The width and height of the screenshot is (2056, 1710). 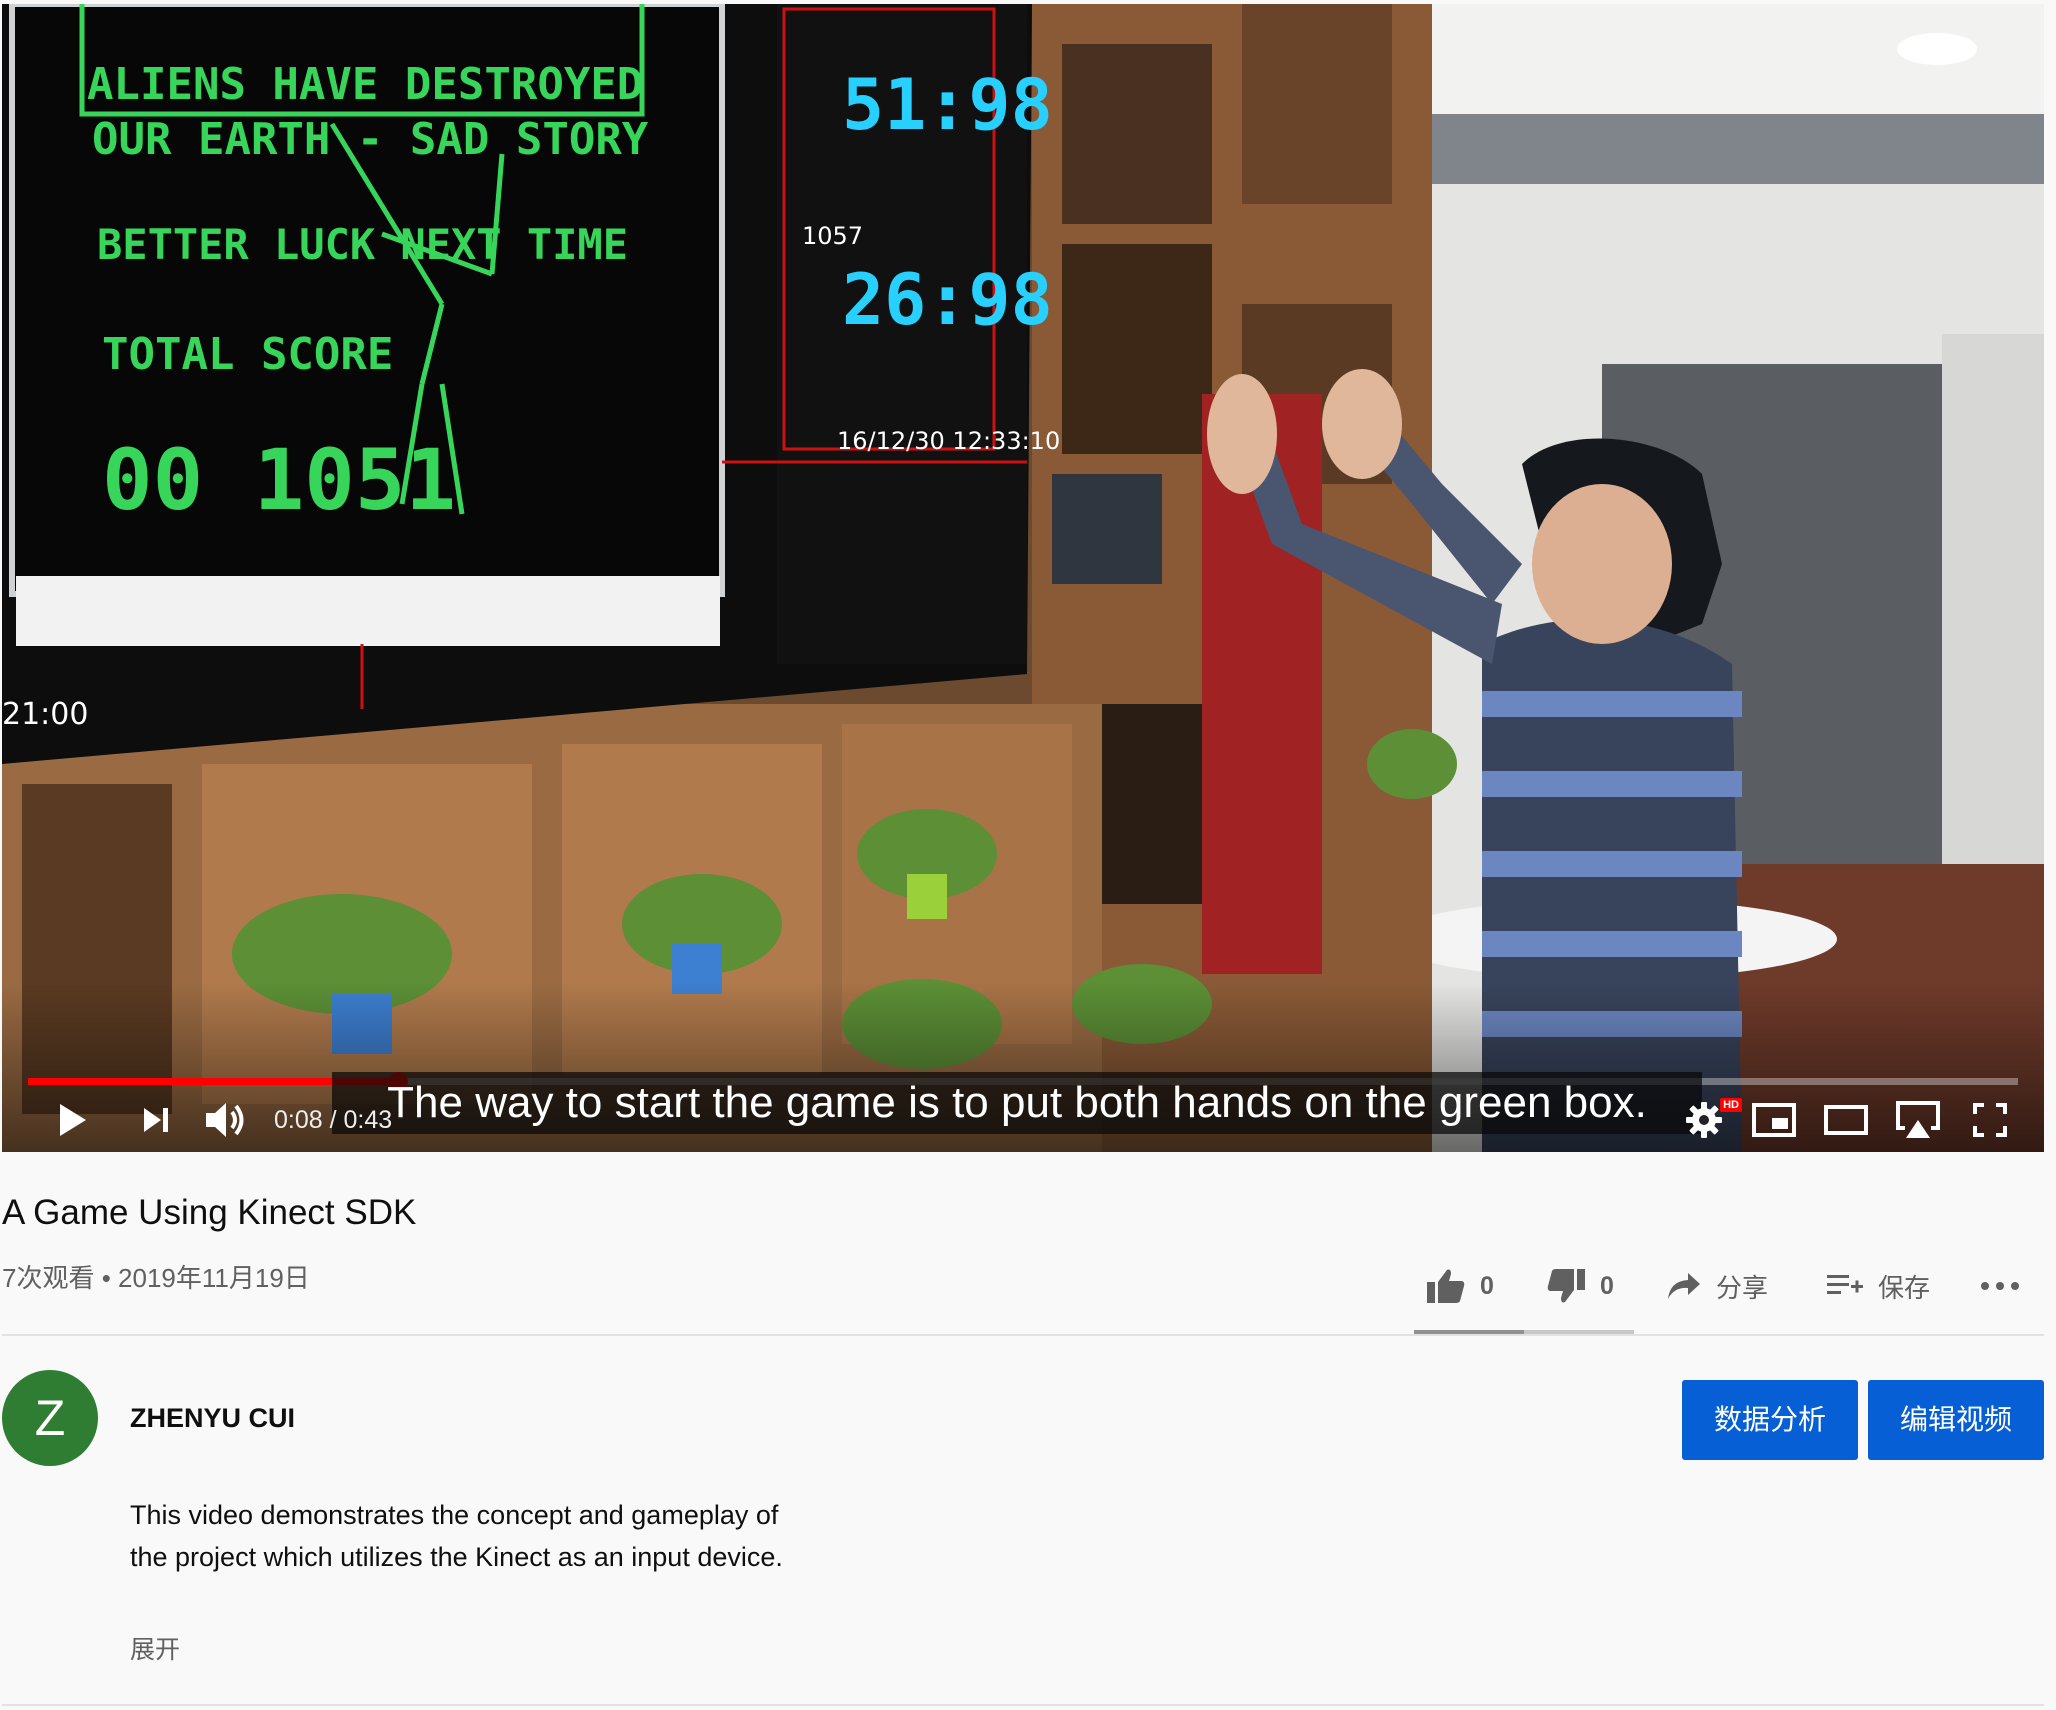 I want to click on view-count: 7次观看, so click(x=48, y=1278).